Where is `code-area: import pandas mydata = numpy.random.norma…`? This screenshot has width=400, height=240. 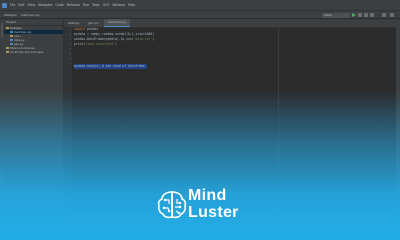 code-area: import pandas mydata = numpy.random.norma… is located at coordinates (237, 48).